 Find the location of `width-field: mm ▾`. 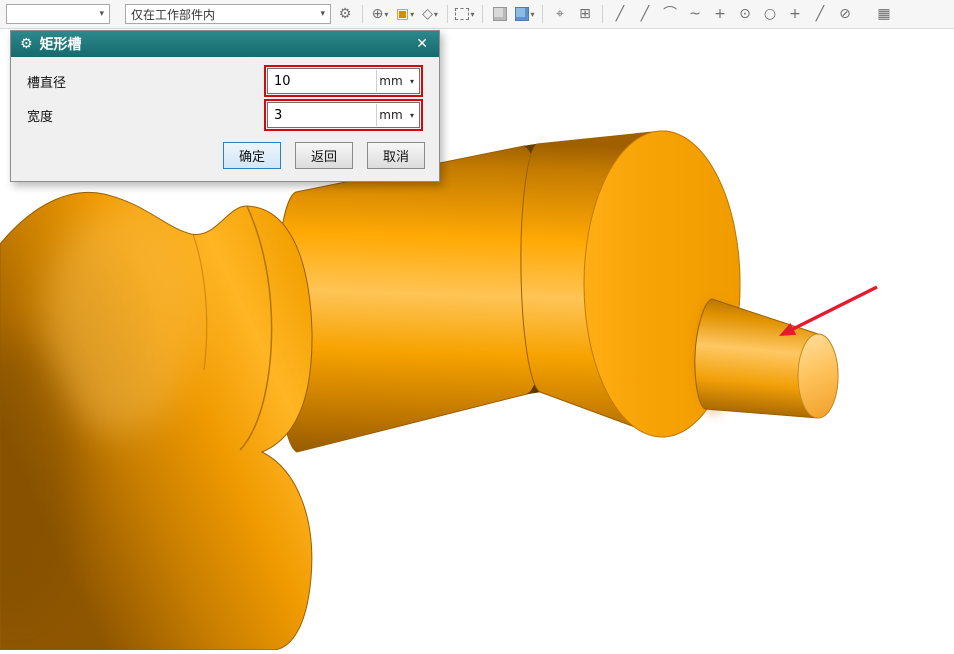

width-field: mm ▾ is located at coordinates (343, 115).